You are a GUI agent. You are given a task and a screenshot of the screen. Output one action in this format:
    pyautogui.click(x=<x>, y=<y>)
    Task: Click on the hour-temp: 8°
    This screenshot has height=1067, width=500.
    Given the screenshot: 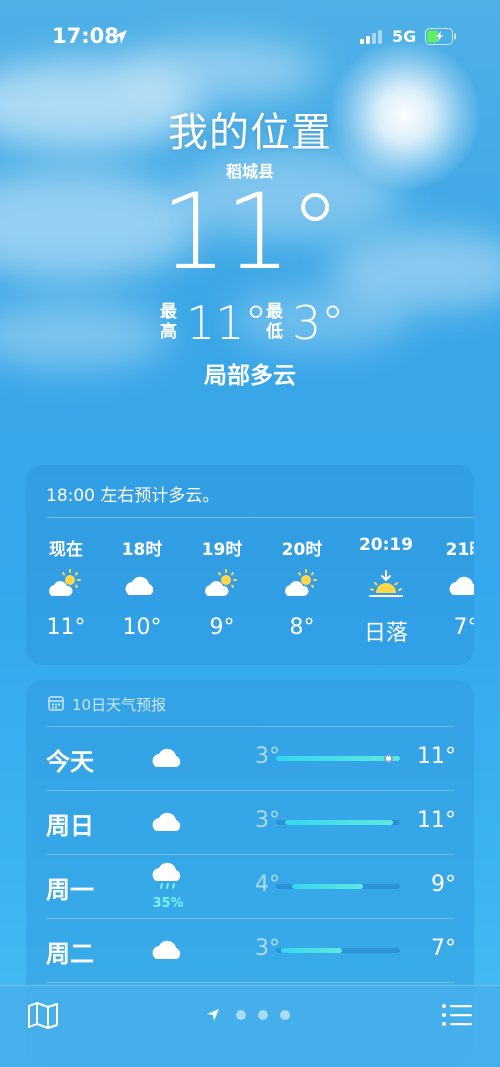 What is the action you would take?
    pyautogui.click(x=302, y=627)
    